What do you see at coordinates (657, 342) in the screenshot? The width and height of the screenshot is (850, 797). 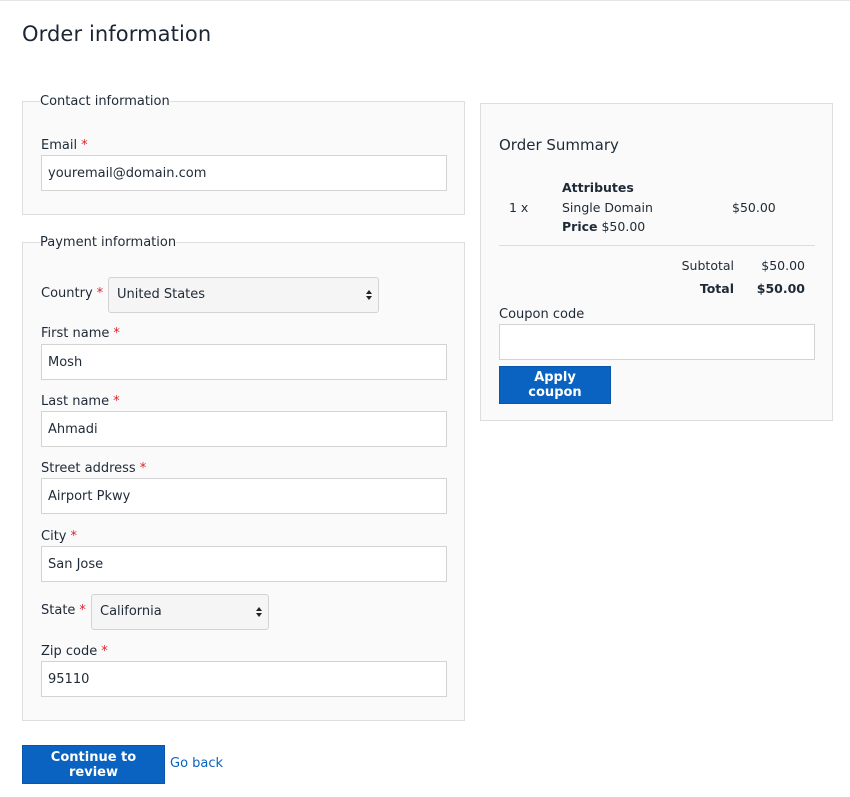 I see `coupon-code-field` at bounding box center [657, 342].